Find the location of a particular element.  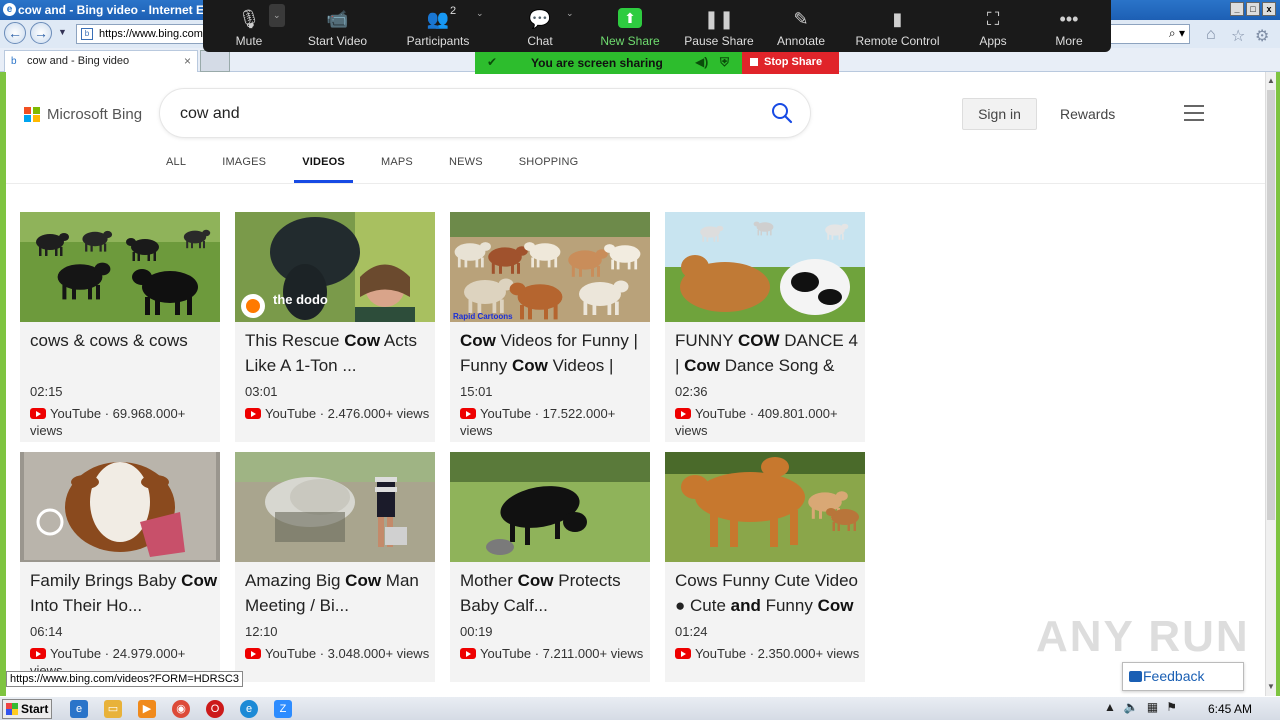

browser-tab: b cow and - Bing video × is located at coordinates (101, 61).